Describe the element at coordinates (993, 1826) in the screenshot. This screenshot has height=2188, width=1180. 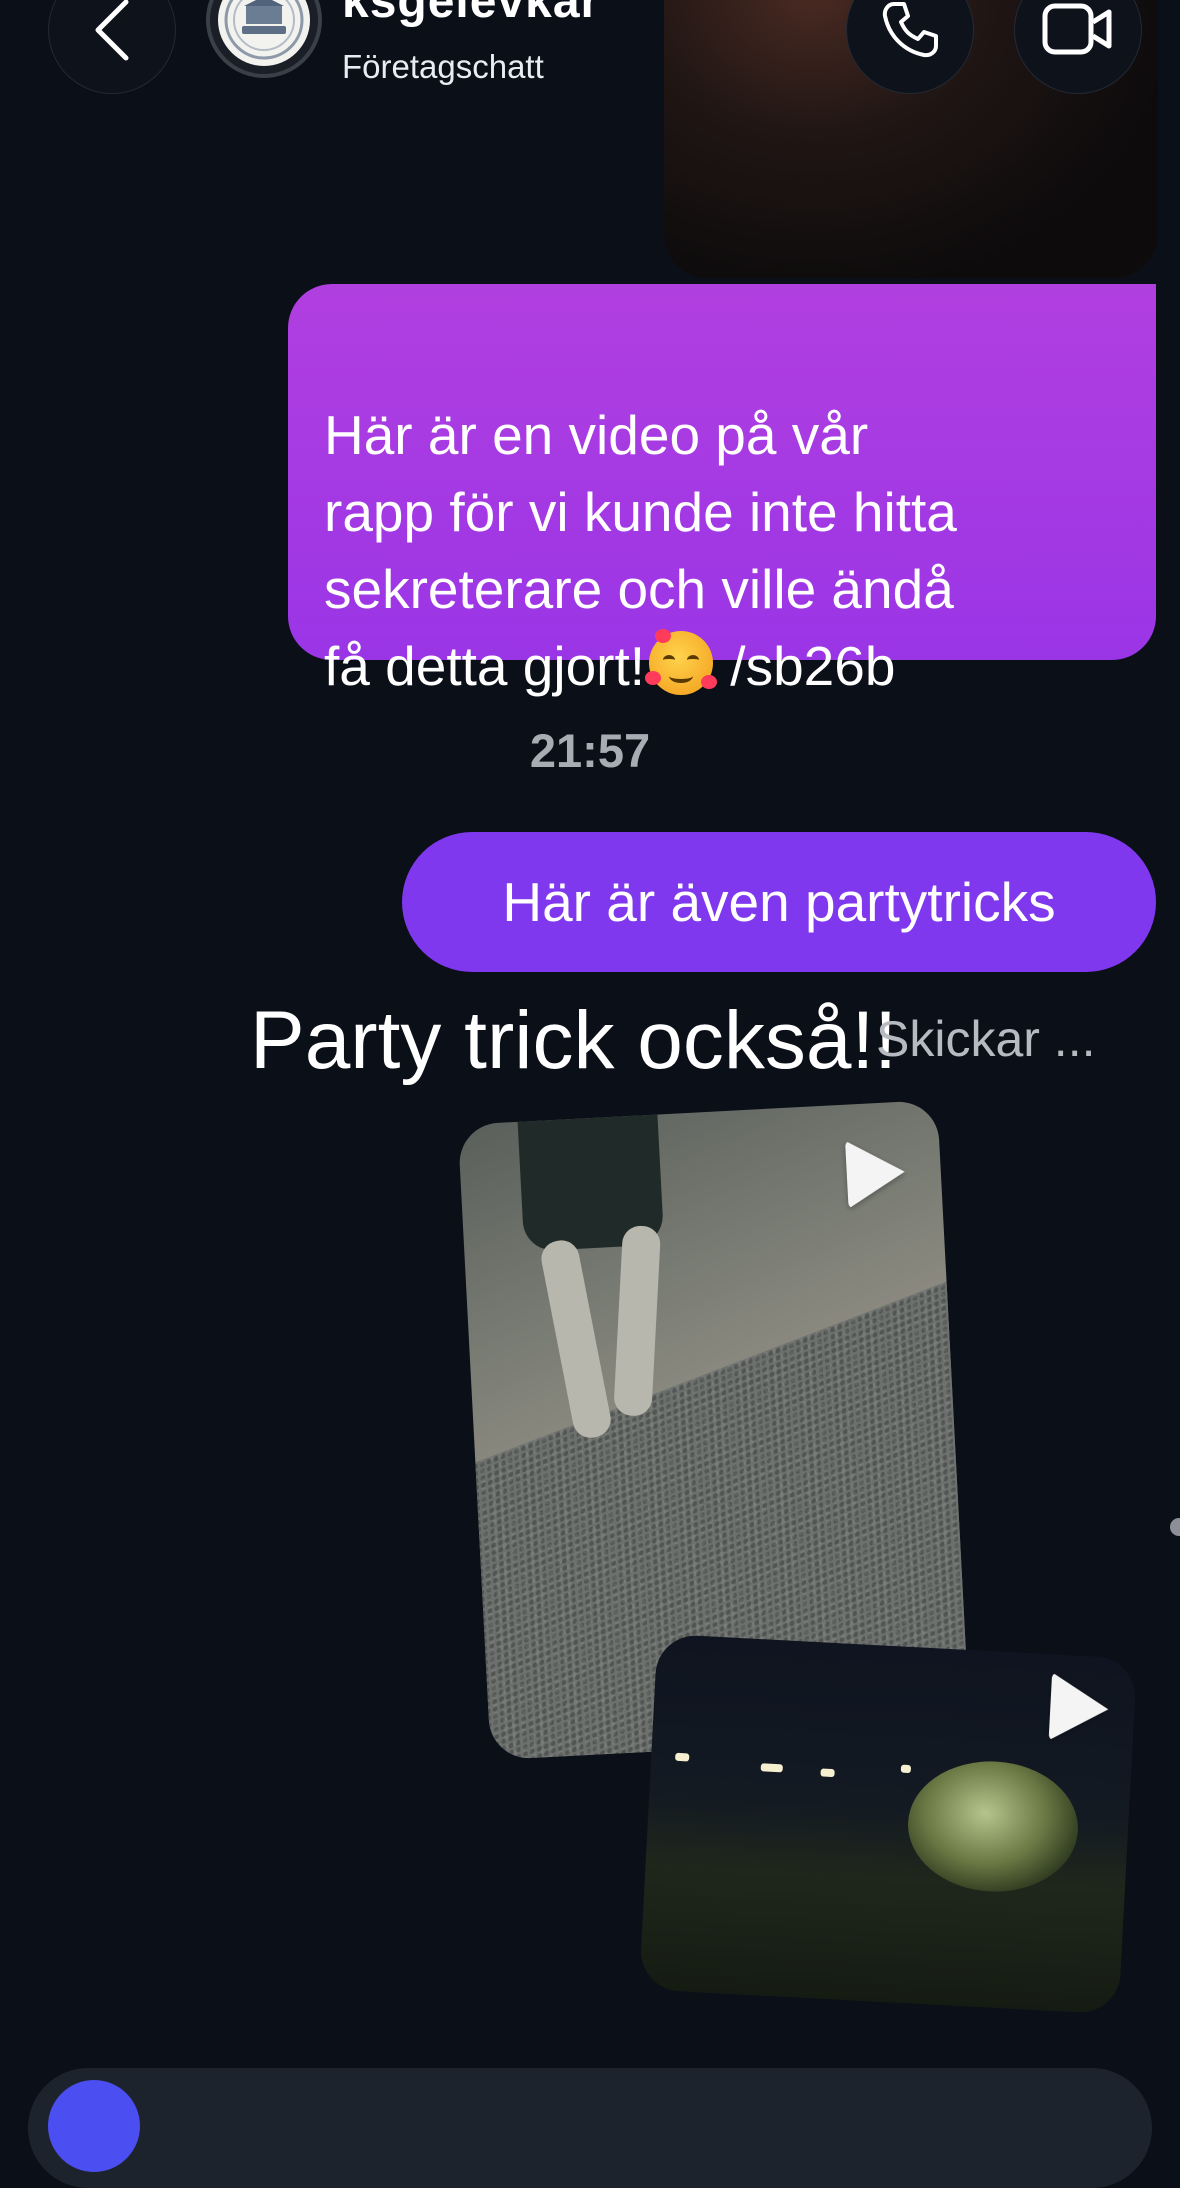
I see `video-thumbnail-tree` at that location.